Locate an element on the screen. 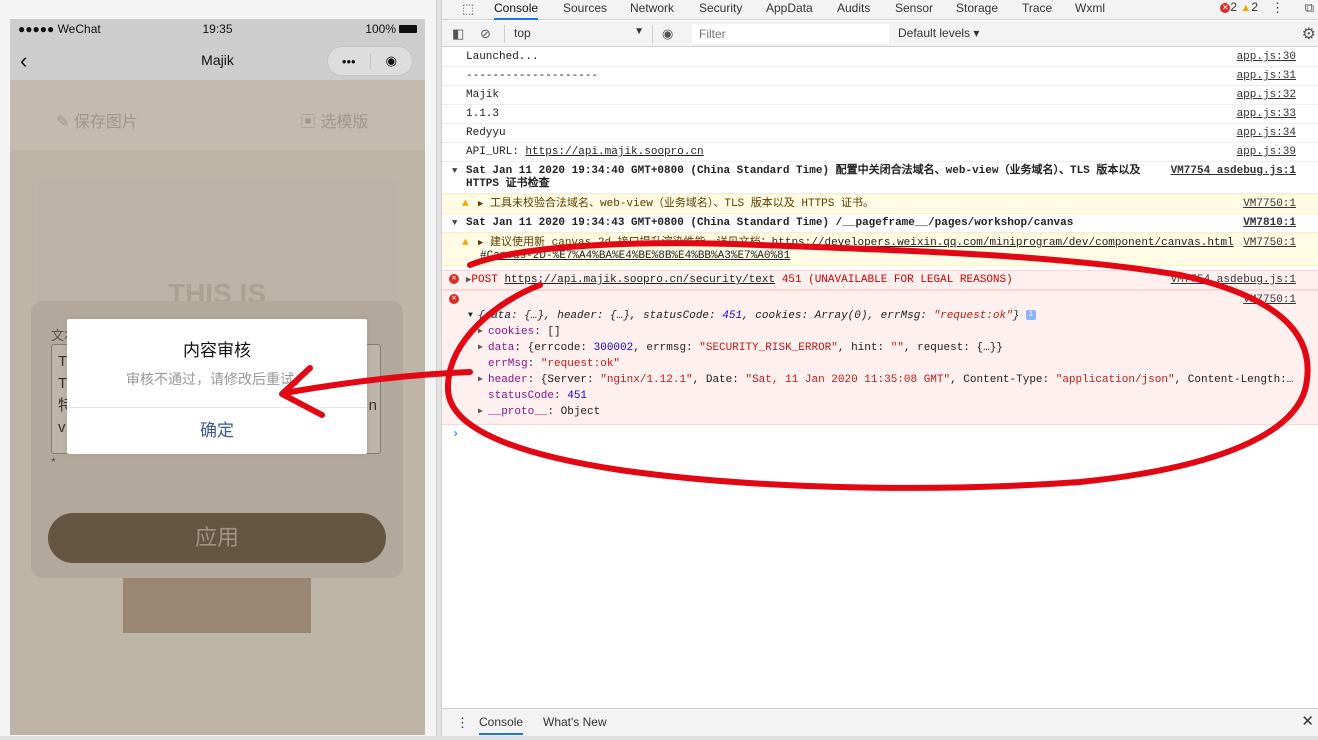  tab-sensor: Sensor is located at coordinates (914, 10).